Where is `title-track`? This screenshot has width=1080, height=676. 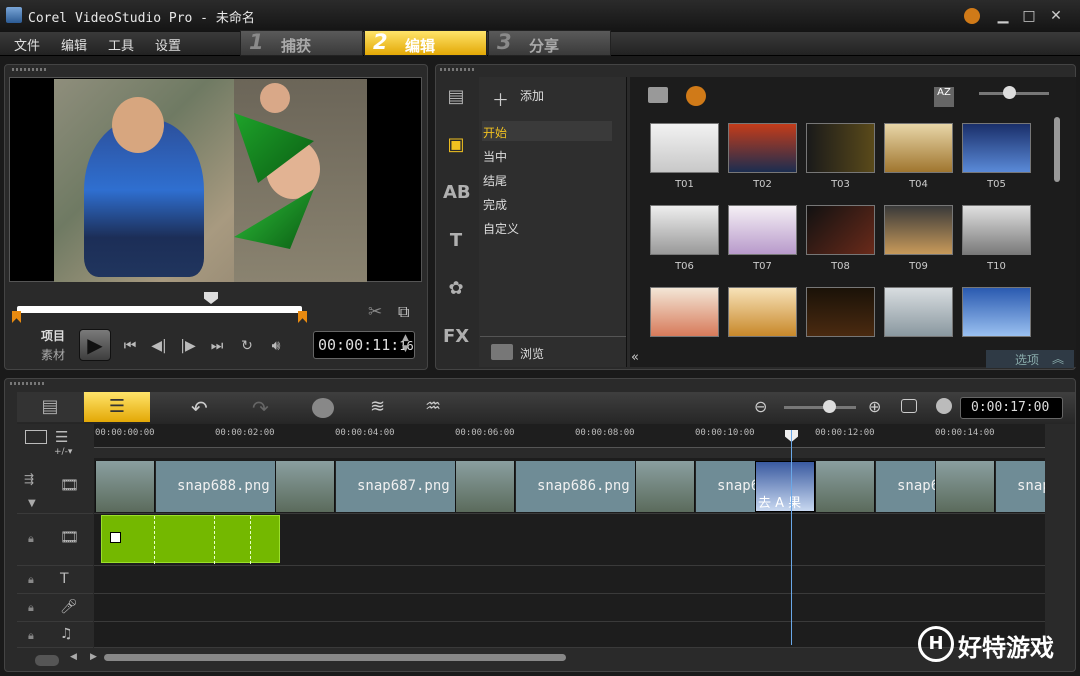
title-track is located at coordinates (569, 580).